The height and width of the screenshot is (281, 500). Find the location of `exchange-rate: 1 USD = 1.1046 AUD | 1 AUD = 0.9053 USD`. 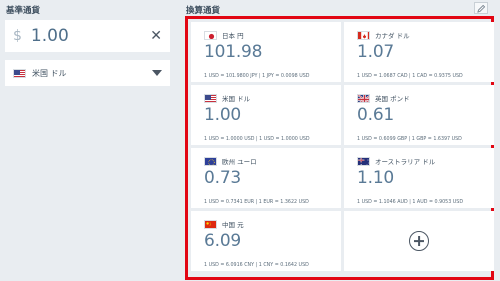

exchange-rate: 1 USD = 1.1046 AUD | 1 AUD = 0.9053 USD is located at coordinates (410, 202).